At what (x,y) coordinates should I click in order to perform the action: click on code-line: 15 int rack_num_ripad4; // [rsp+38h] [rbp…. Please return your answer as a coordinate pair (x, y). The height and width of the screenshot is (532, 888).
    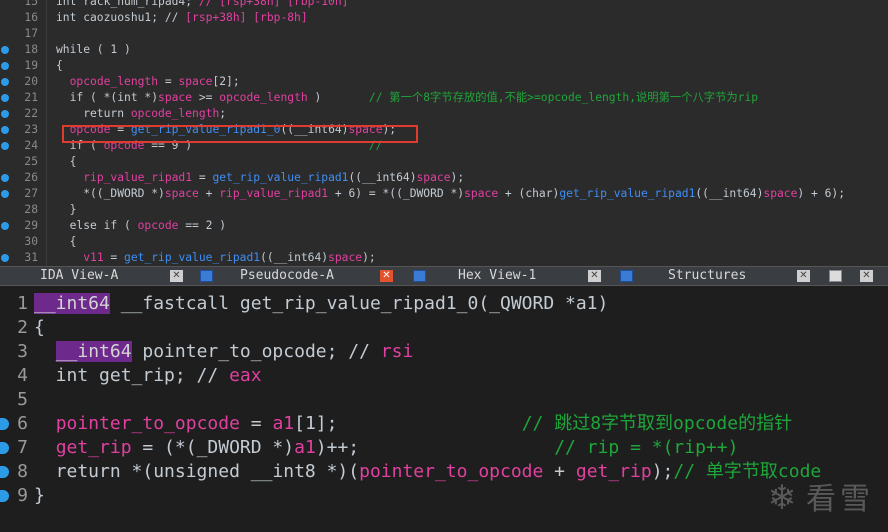
    Looking at the image, I should click on (444, 5).